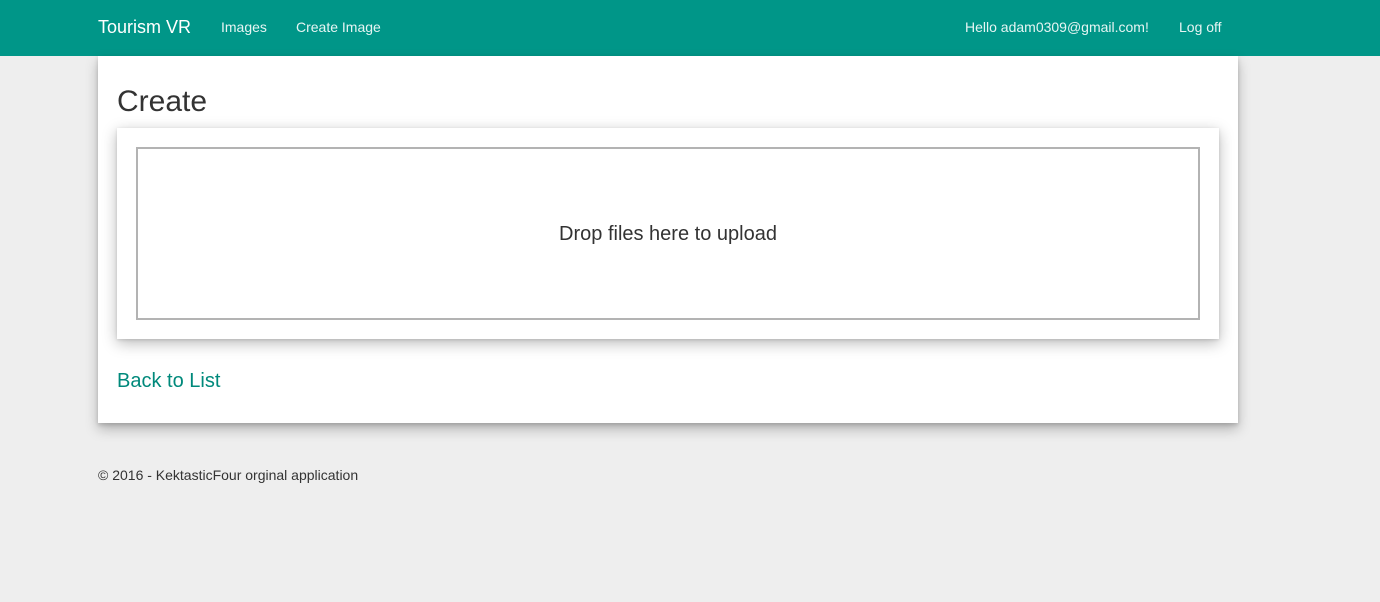 The width and height of the screenshot is (1380, 602). I want to click on nav-link-create-image: Create Image, so click(338, 27).